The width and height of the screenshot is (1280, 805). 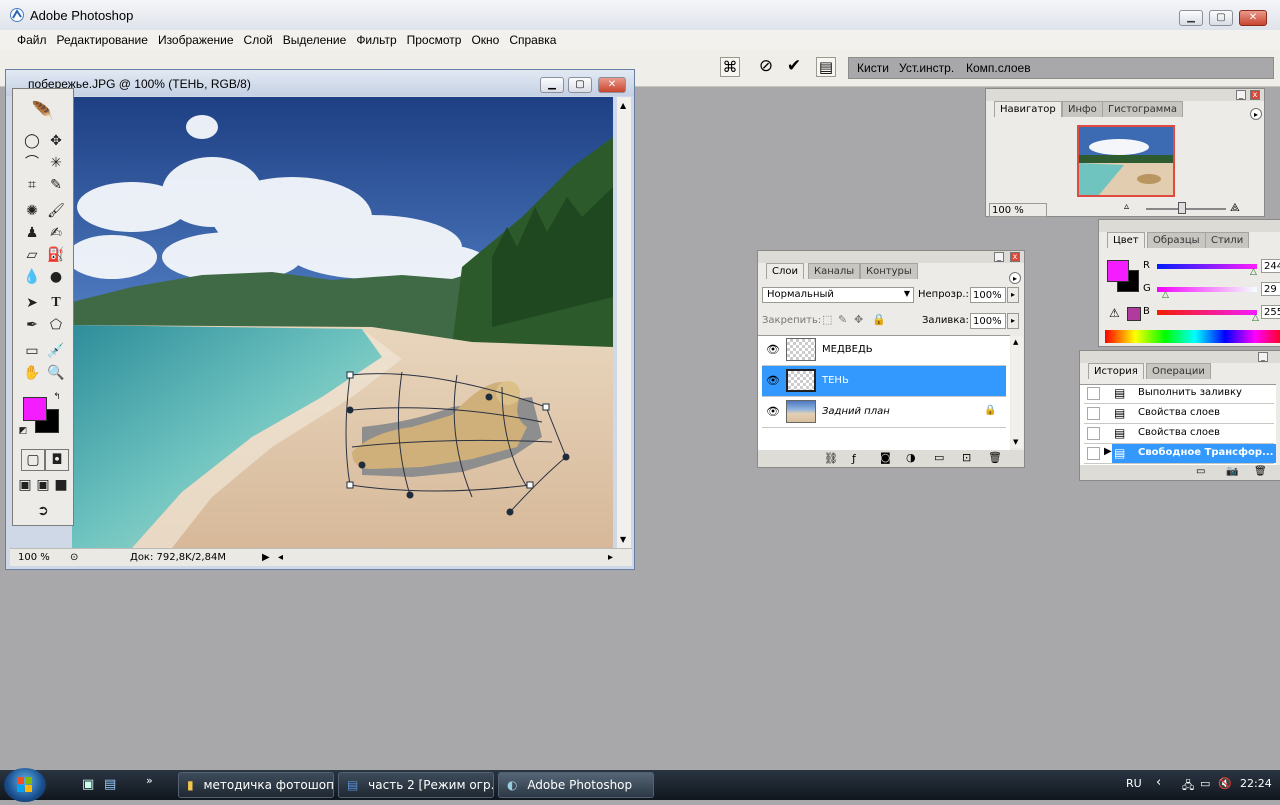 I want to click on layer-style-icon: ƒ, so click(x=854, y=458).